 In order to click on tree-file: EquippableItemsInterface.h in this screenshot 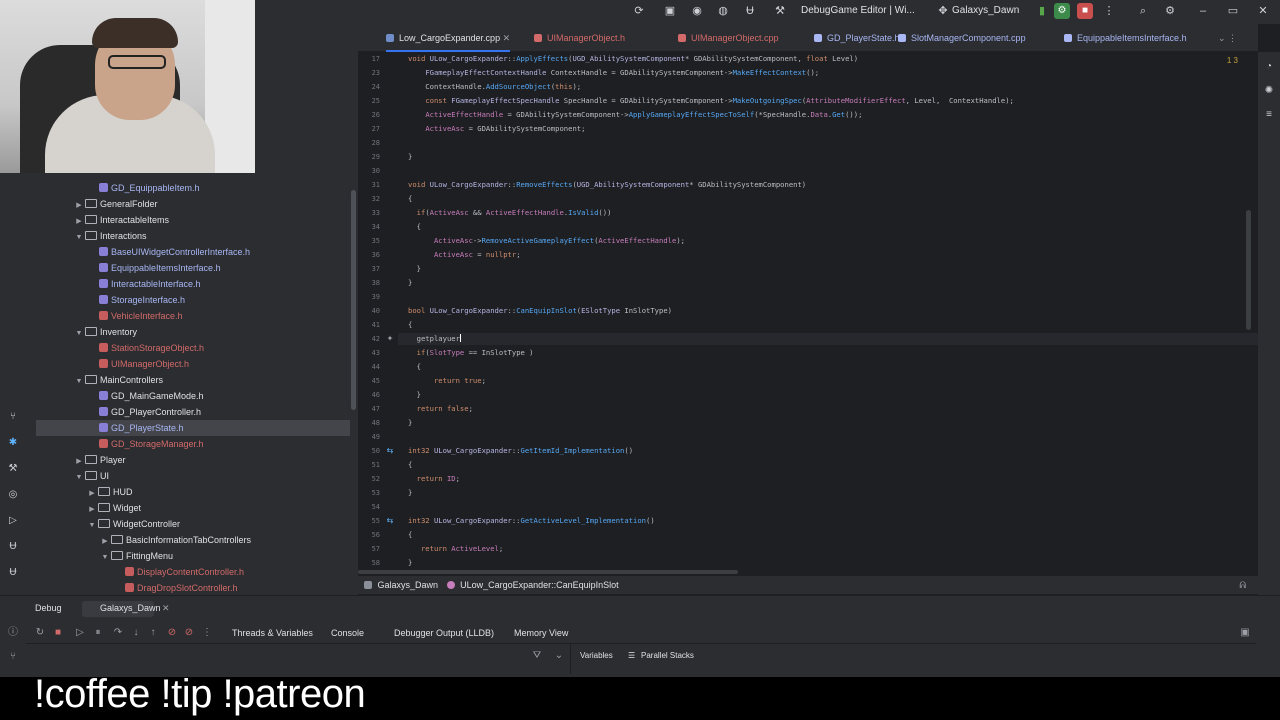, I will do `click(193, 268)`.